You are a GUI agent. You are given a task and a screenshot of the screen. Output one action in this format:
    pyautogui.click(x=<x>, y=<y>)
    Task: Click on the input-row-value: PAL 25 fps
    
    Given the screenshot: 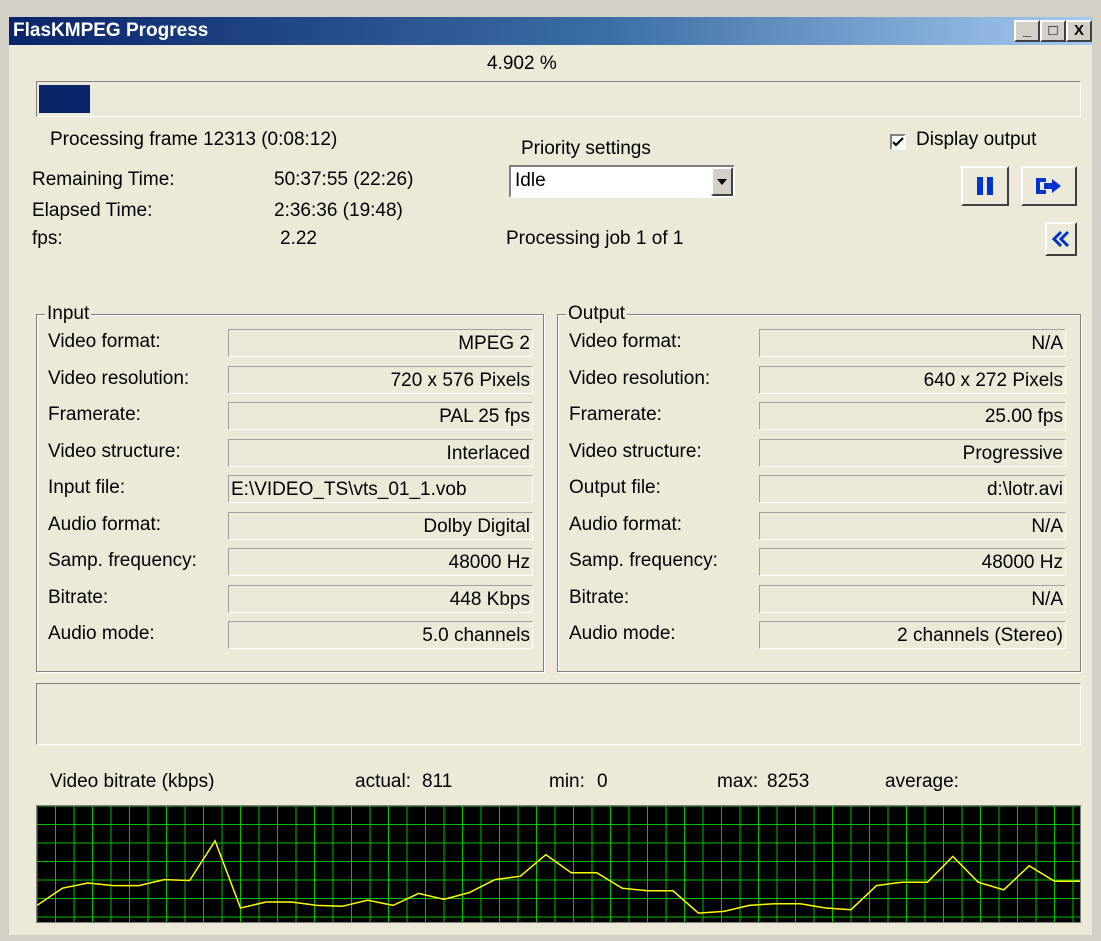 What is the action you would take?
    pyautogui.click(x=380, y=416)
    